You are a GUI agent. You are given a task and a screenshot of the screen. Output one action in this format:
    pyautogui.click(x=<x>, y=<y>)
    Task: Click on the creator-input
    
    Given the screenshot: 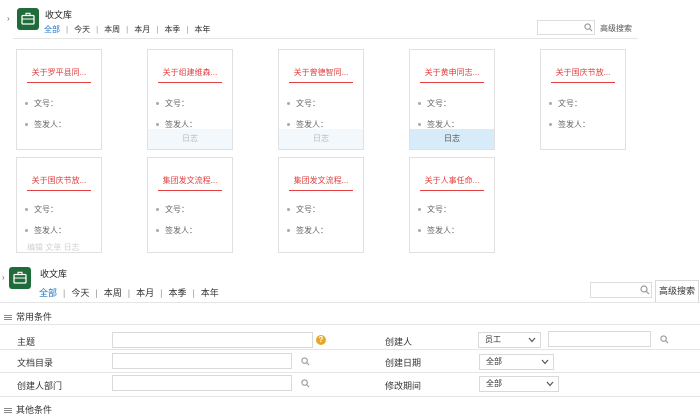 What is the action you would take?
    pyautogui.click(x=599, y=339)
    